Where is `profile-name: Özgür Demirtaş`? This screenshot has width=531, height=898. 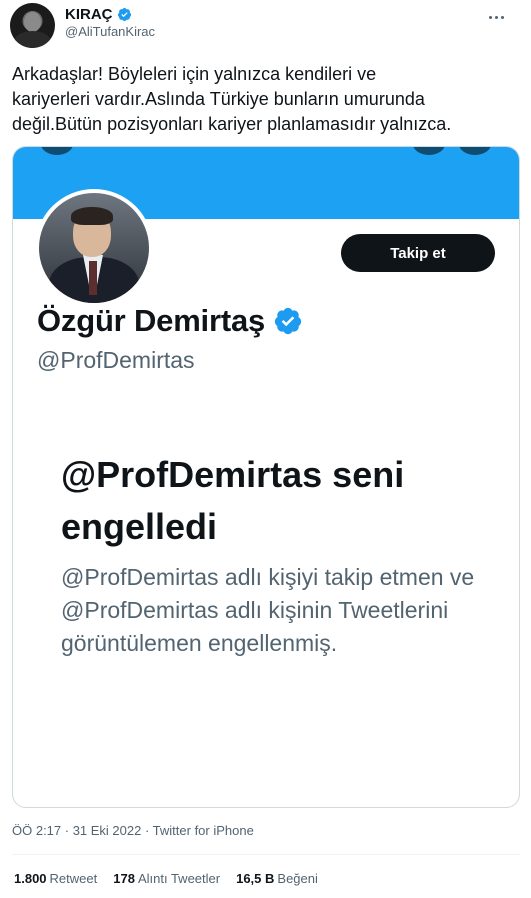
profile-name: Özgür Demirtaş is located at coordinates (151, 320).